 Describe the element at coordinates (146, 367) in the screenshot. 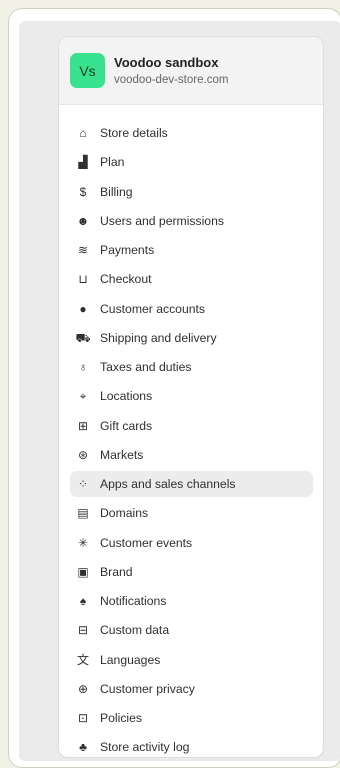

I see `menu-item-label: Taxes and duties` at that location.